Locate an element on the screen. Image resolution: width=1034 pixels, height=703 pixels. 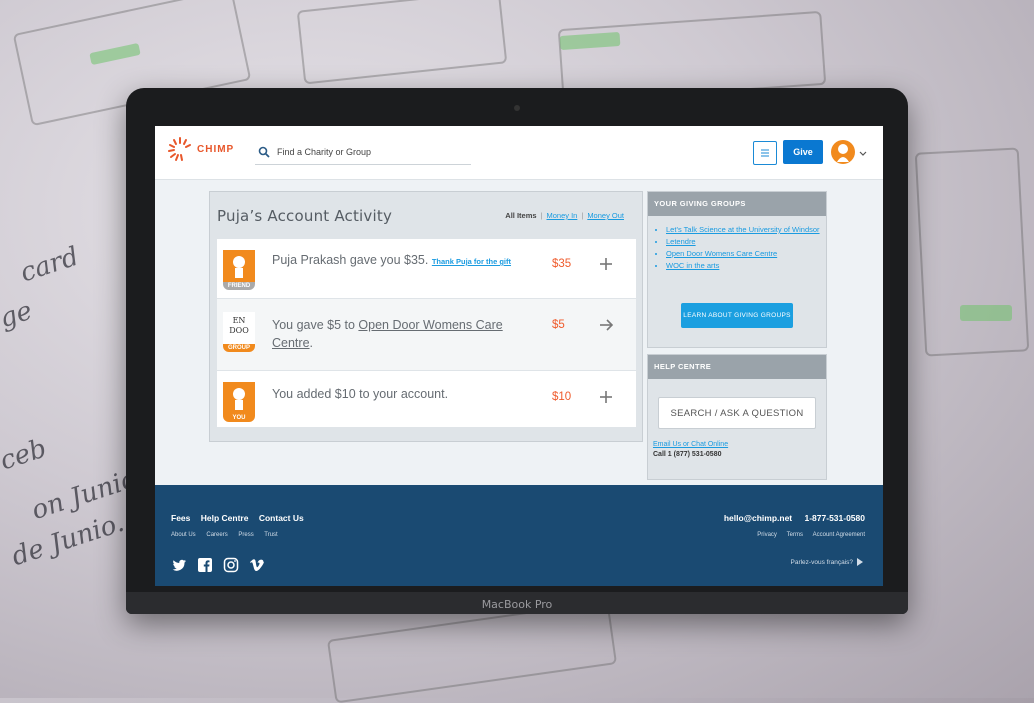
friend-avatar: FRIEND is located at coordinates (239, 270).